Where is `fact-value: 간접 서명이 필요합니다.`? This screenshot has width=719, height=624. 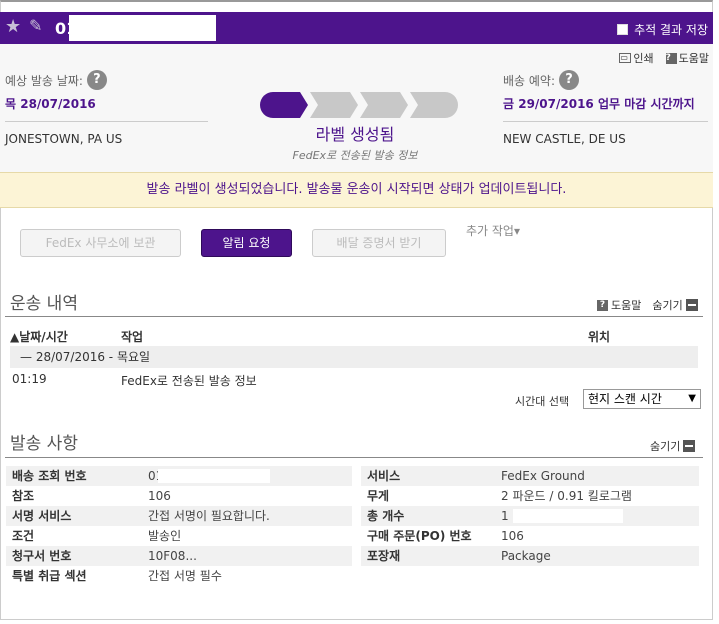 fact-value: 간접 서명이 필요합니다. is located at coordinates (209, 516).